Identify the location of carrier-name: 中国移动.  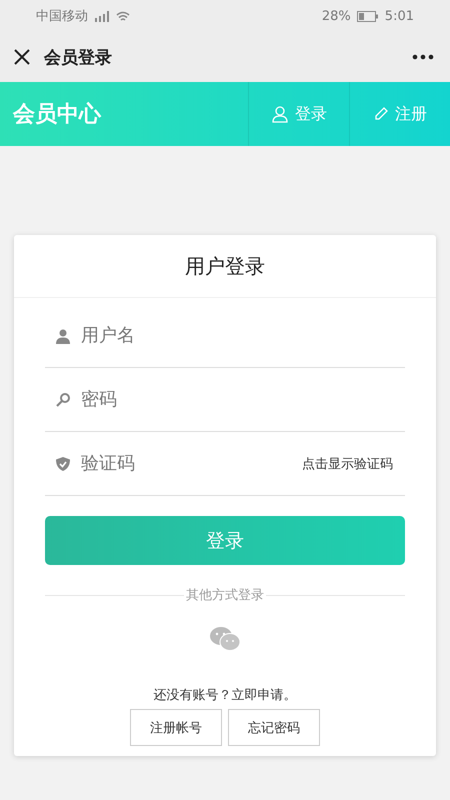
(62, 16).